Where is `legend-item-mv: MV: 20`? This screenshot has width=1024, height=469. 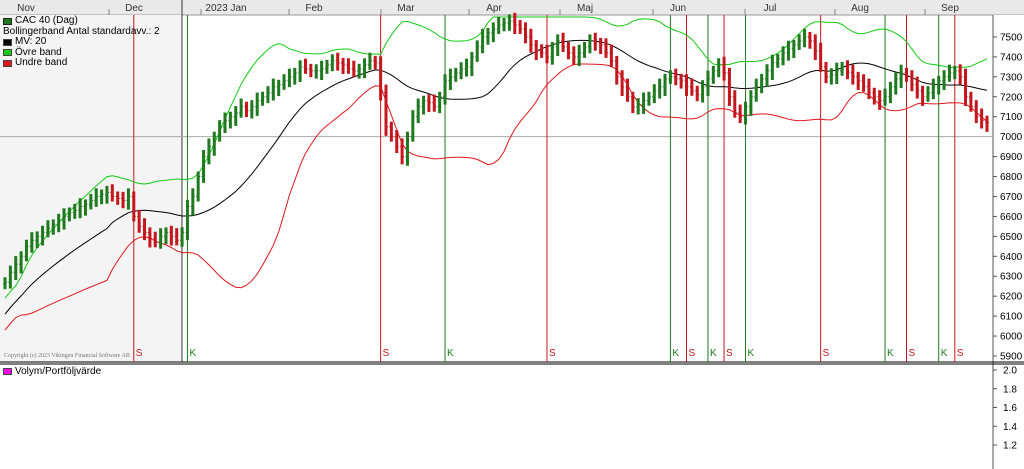
legend-item-mv: MV: 20 is located at coordinates (81, 42).